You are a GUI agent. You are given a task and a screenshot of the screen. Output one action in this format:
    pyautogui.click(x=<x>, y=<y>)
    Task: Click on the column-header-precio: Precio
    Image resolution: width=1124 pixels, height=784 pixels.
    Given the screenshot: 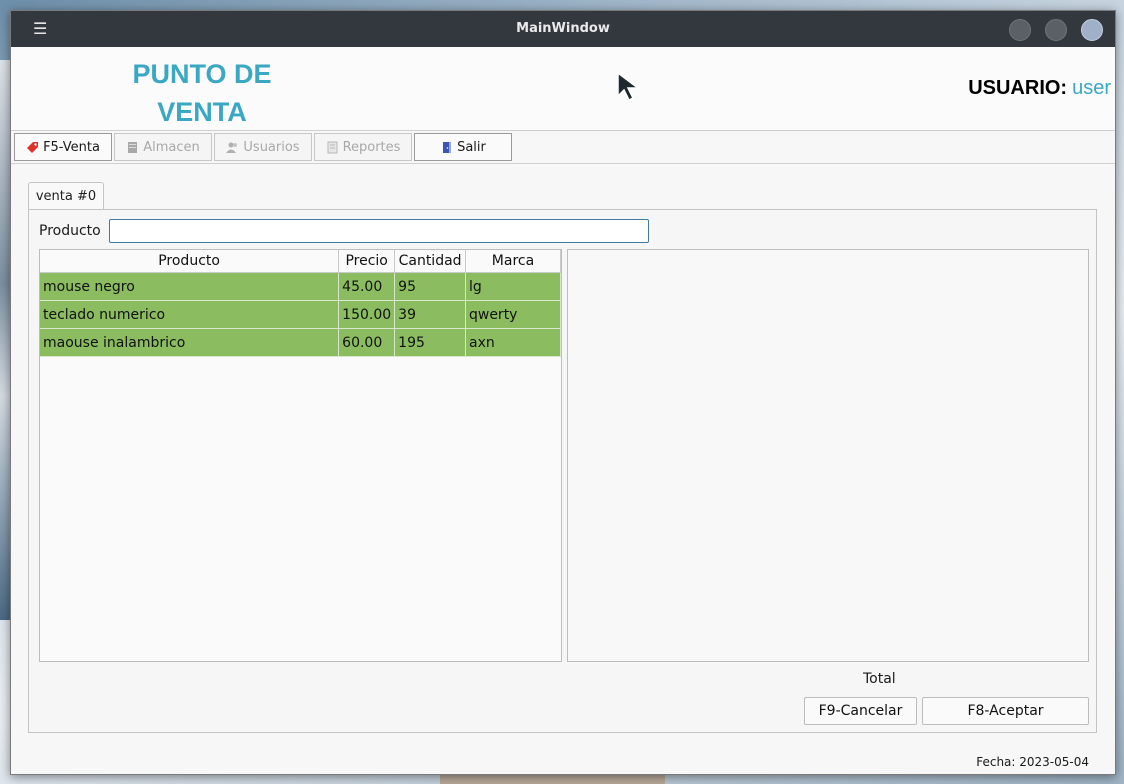 What is the action you would take?
    pyautogui.click(x=367, y=261)
    